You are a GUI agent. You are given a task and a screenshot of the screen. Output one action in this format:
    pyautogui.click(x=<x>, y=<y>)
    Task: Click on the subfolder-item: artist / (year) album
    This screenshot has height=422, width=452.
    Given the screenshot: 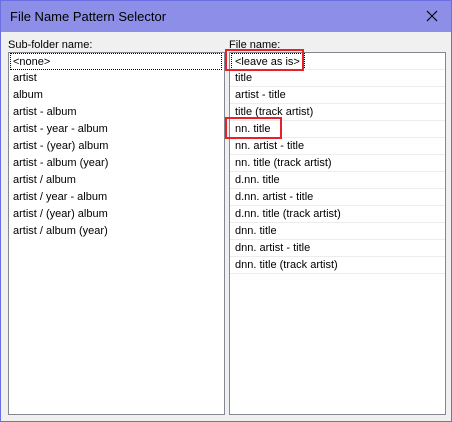 What is the action you would take?
    pyautogui.click(x=116, y=214)
    